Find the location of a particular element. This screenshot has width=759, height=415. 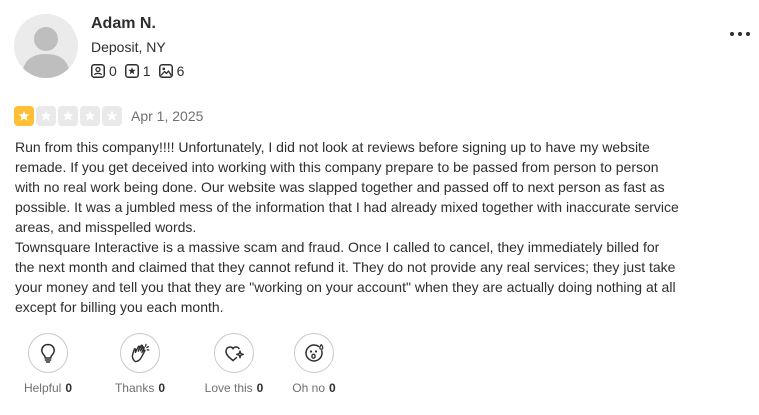

clapping-hands-icon is located at coordinates (140, 353).